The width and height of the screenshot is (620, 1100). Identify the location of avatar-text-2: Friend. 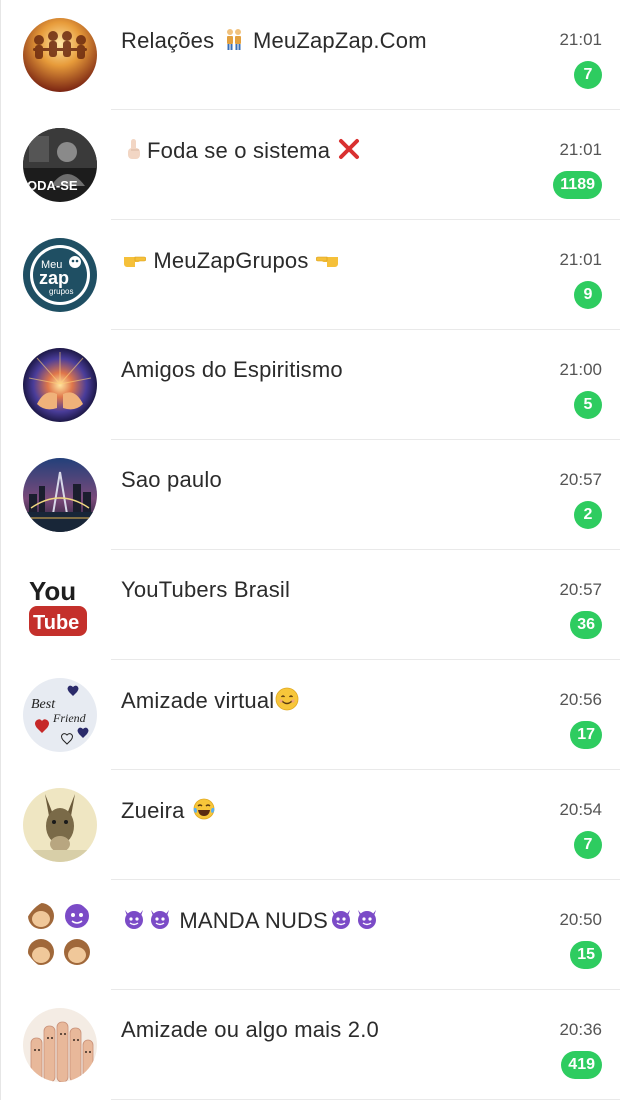
(69, 718).